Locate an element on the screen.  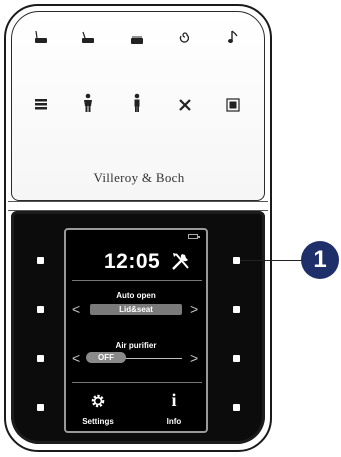
battery-icon is located at coordinates (194, 236).